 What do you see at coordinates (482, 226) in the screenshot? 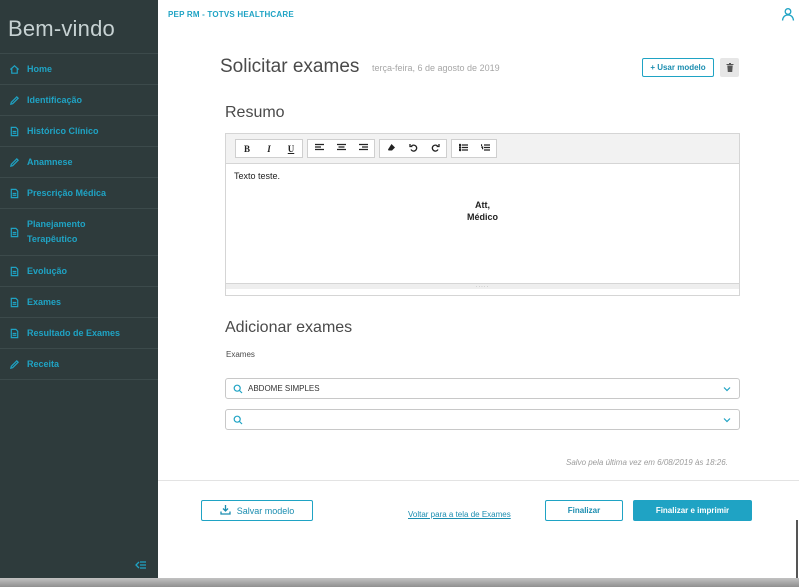
I see `editor-content: Texto teste. Att, Médico ·····` at bounding box center [482, 226].